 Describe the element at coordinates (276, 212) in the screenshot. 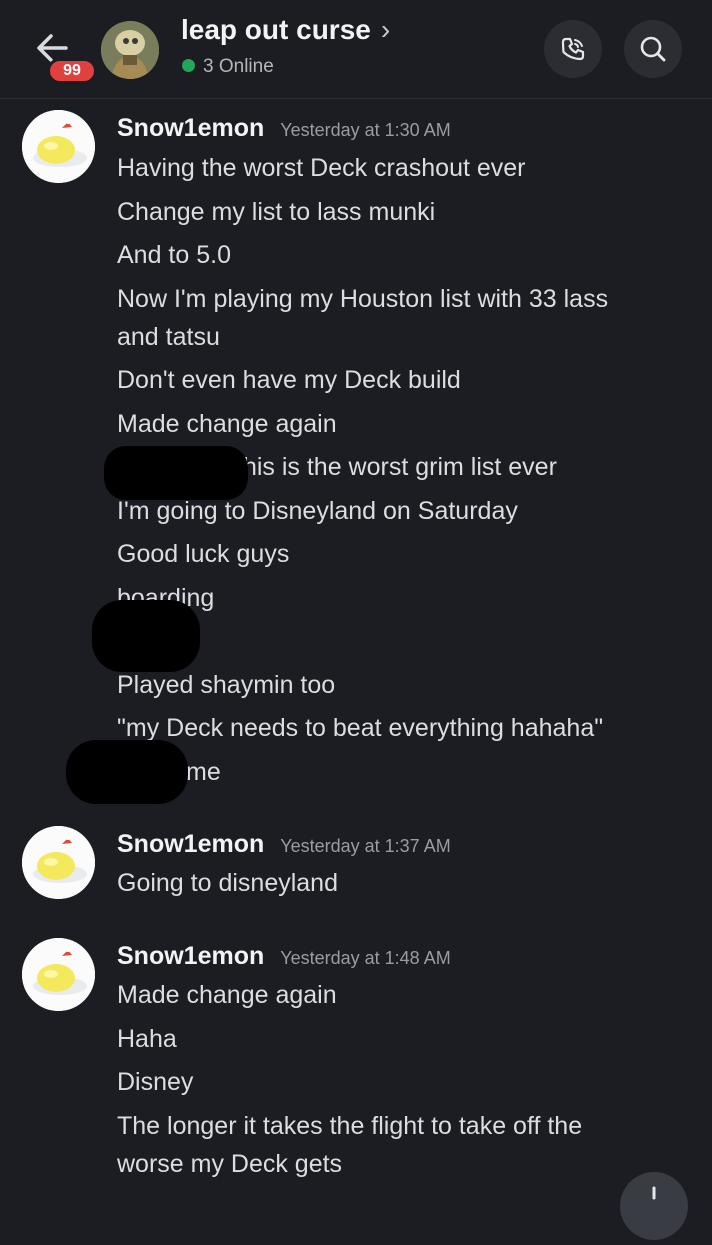

I see `message-text: Change my list to lass munki` at that location.